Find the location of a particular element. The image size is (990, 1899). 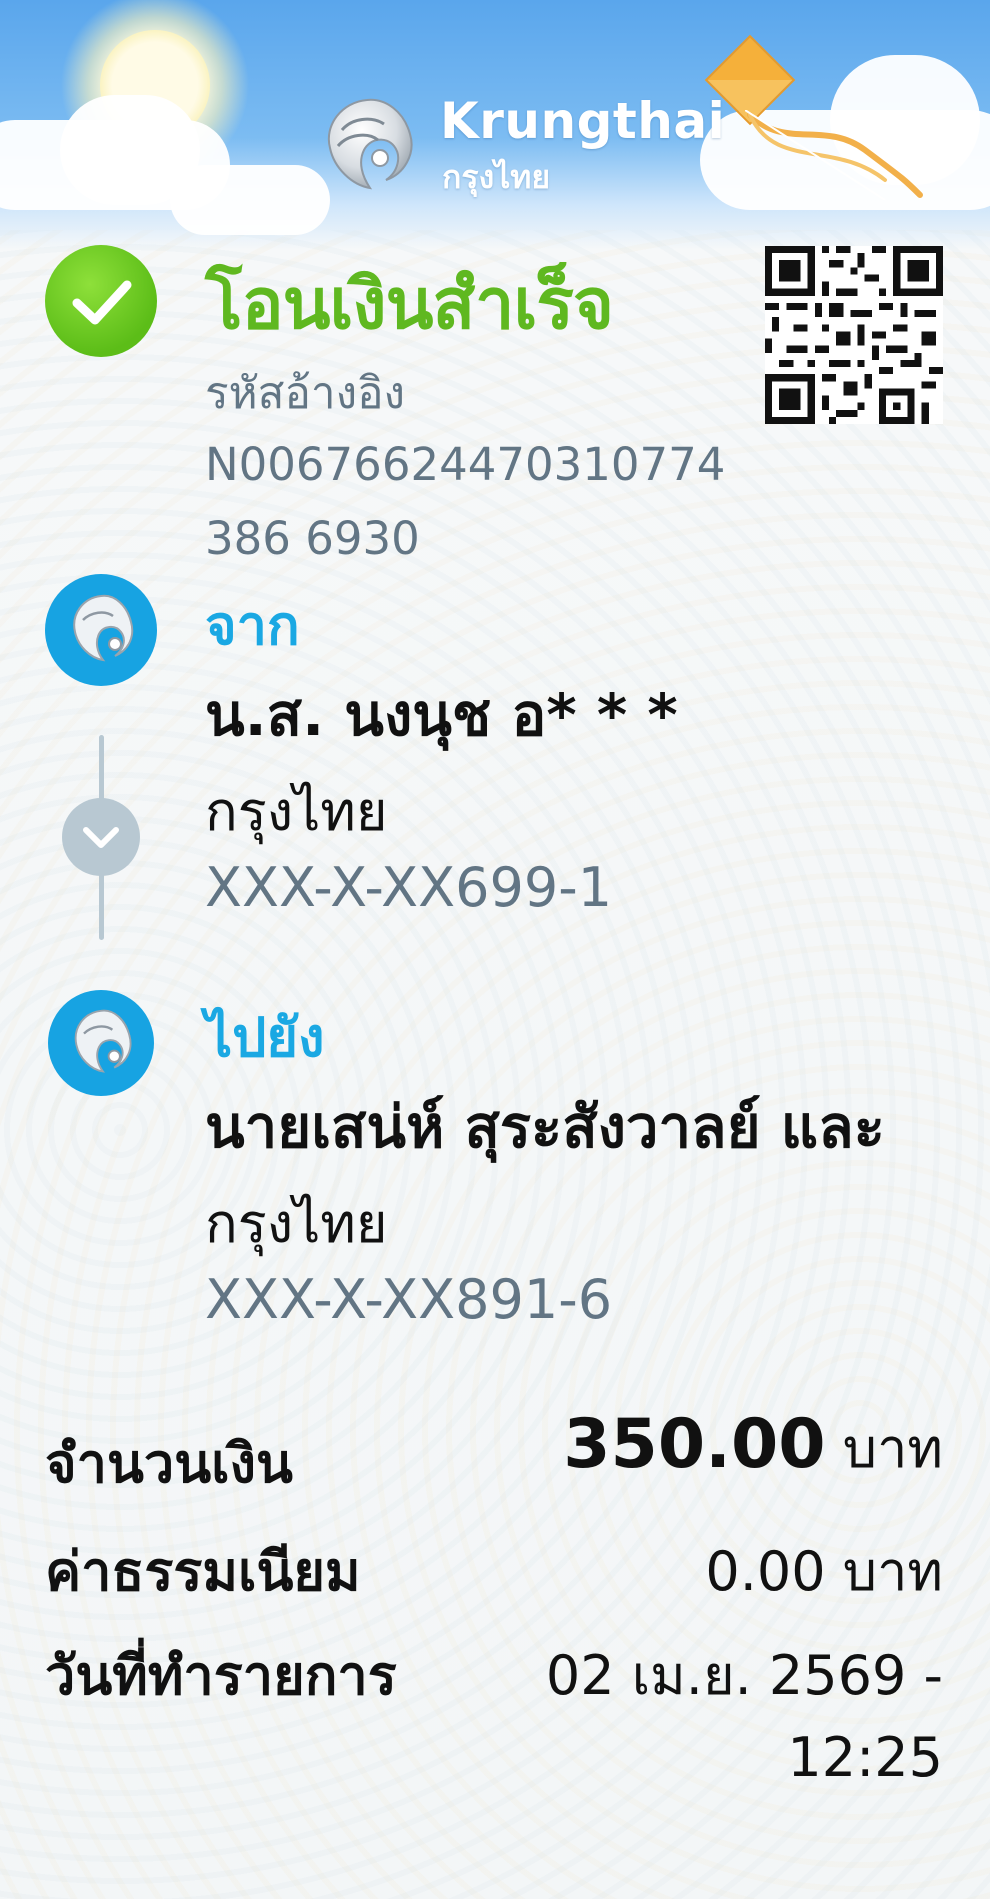

date-value-line2: 12:25 is located at coordinates (865, 1757).